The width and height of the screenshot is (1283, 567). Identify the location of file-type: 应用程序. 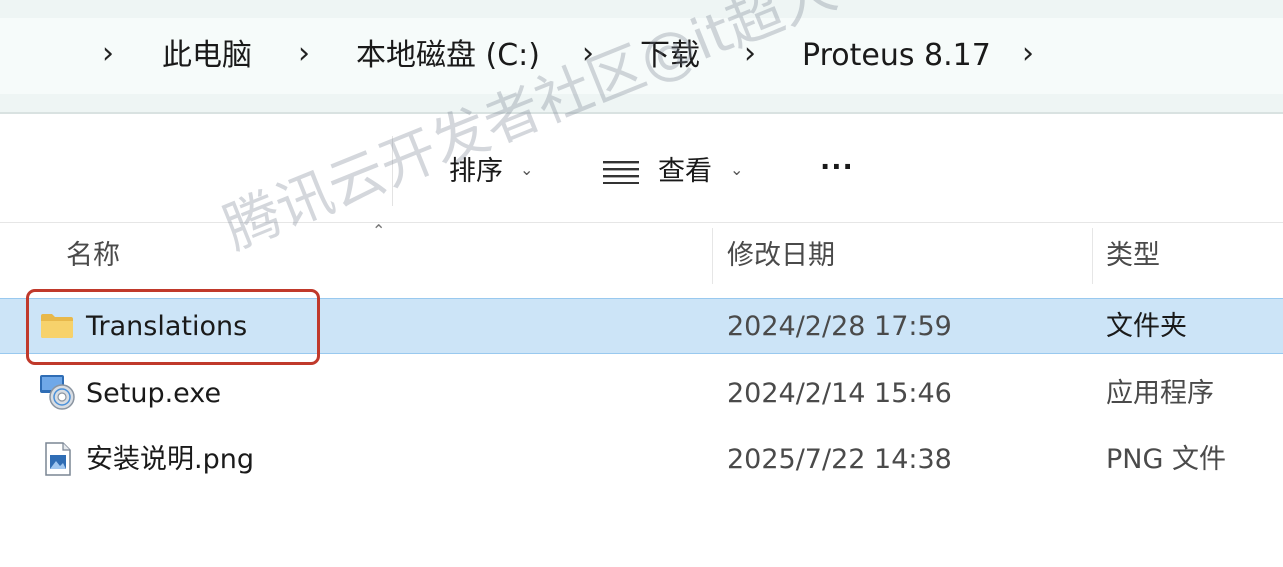
(1160, 393).